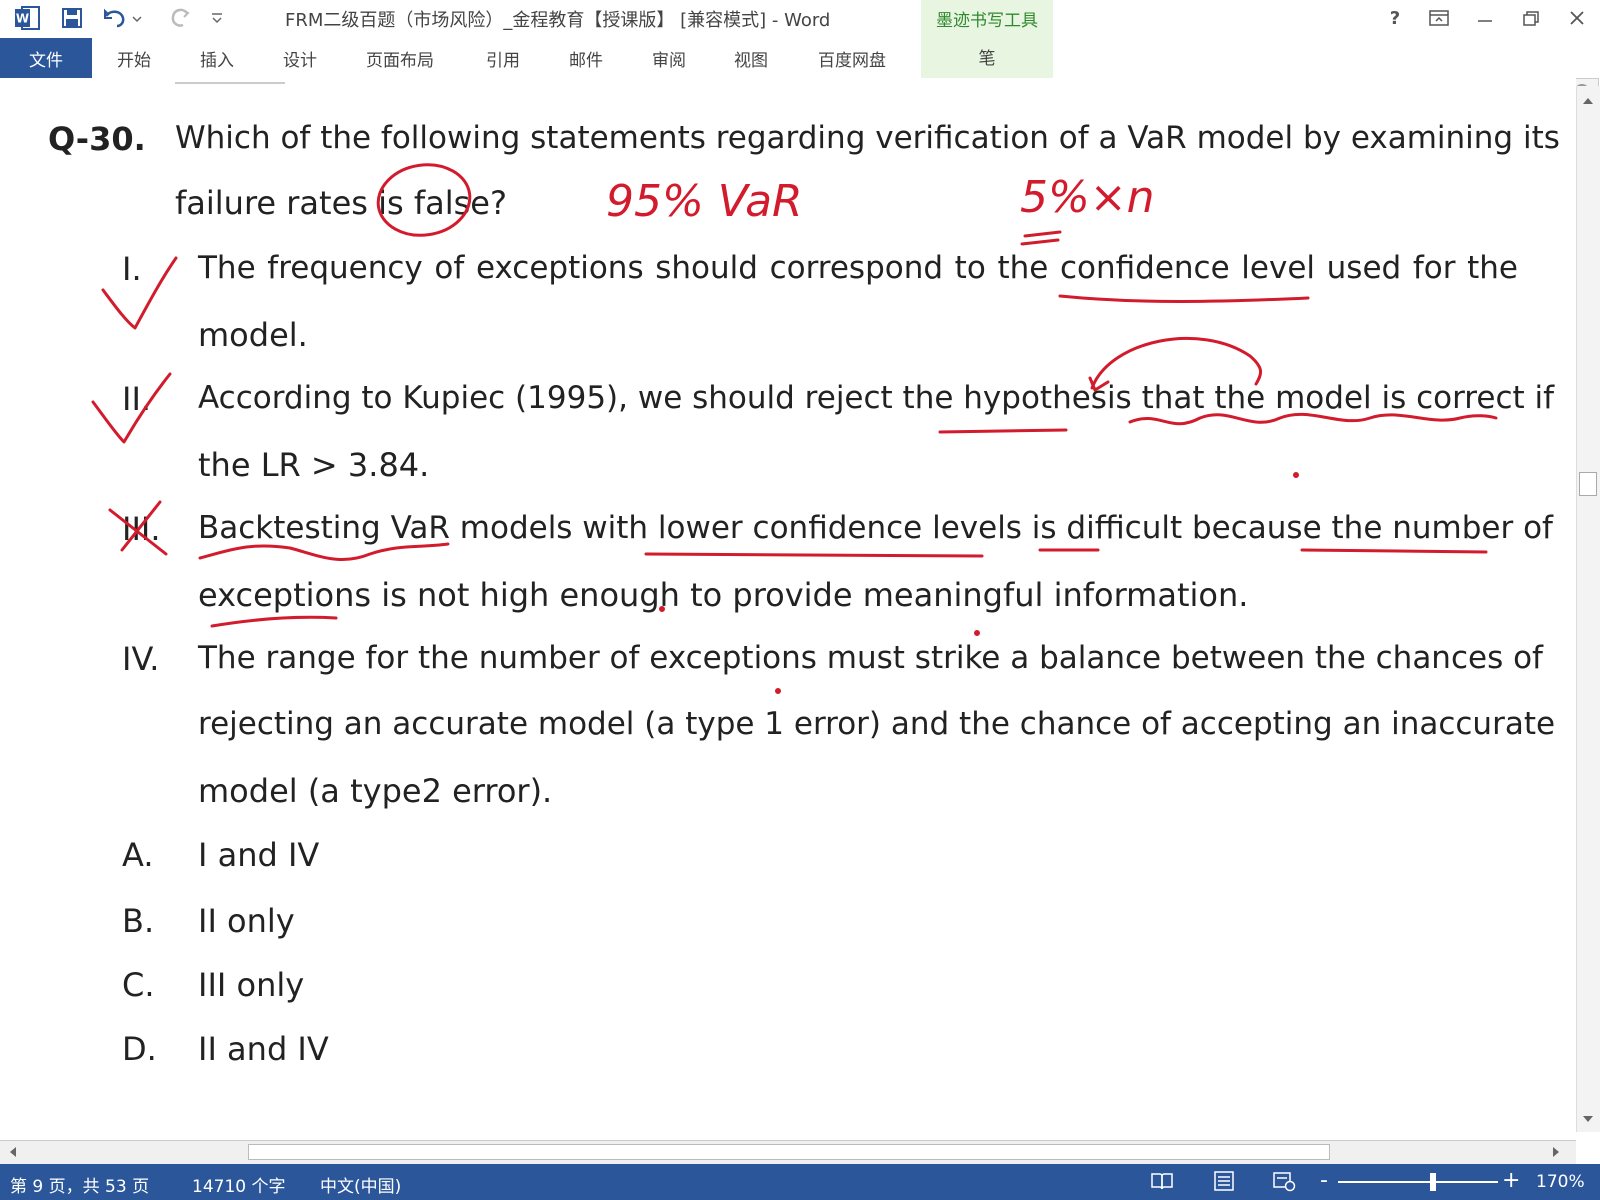 The height and width of the screenshot is (1200, 1600). I want to click on ink-double-underline, so click(1041, 238).